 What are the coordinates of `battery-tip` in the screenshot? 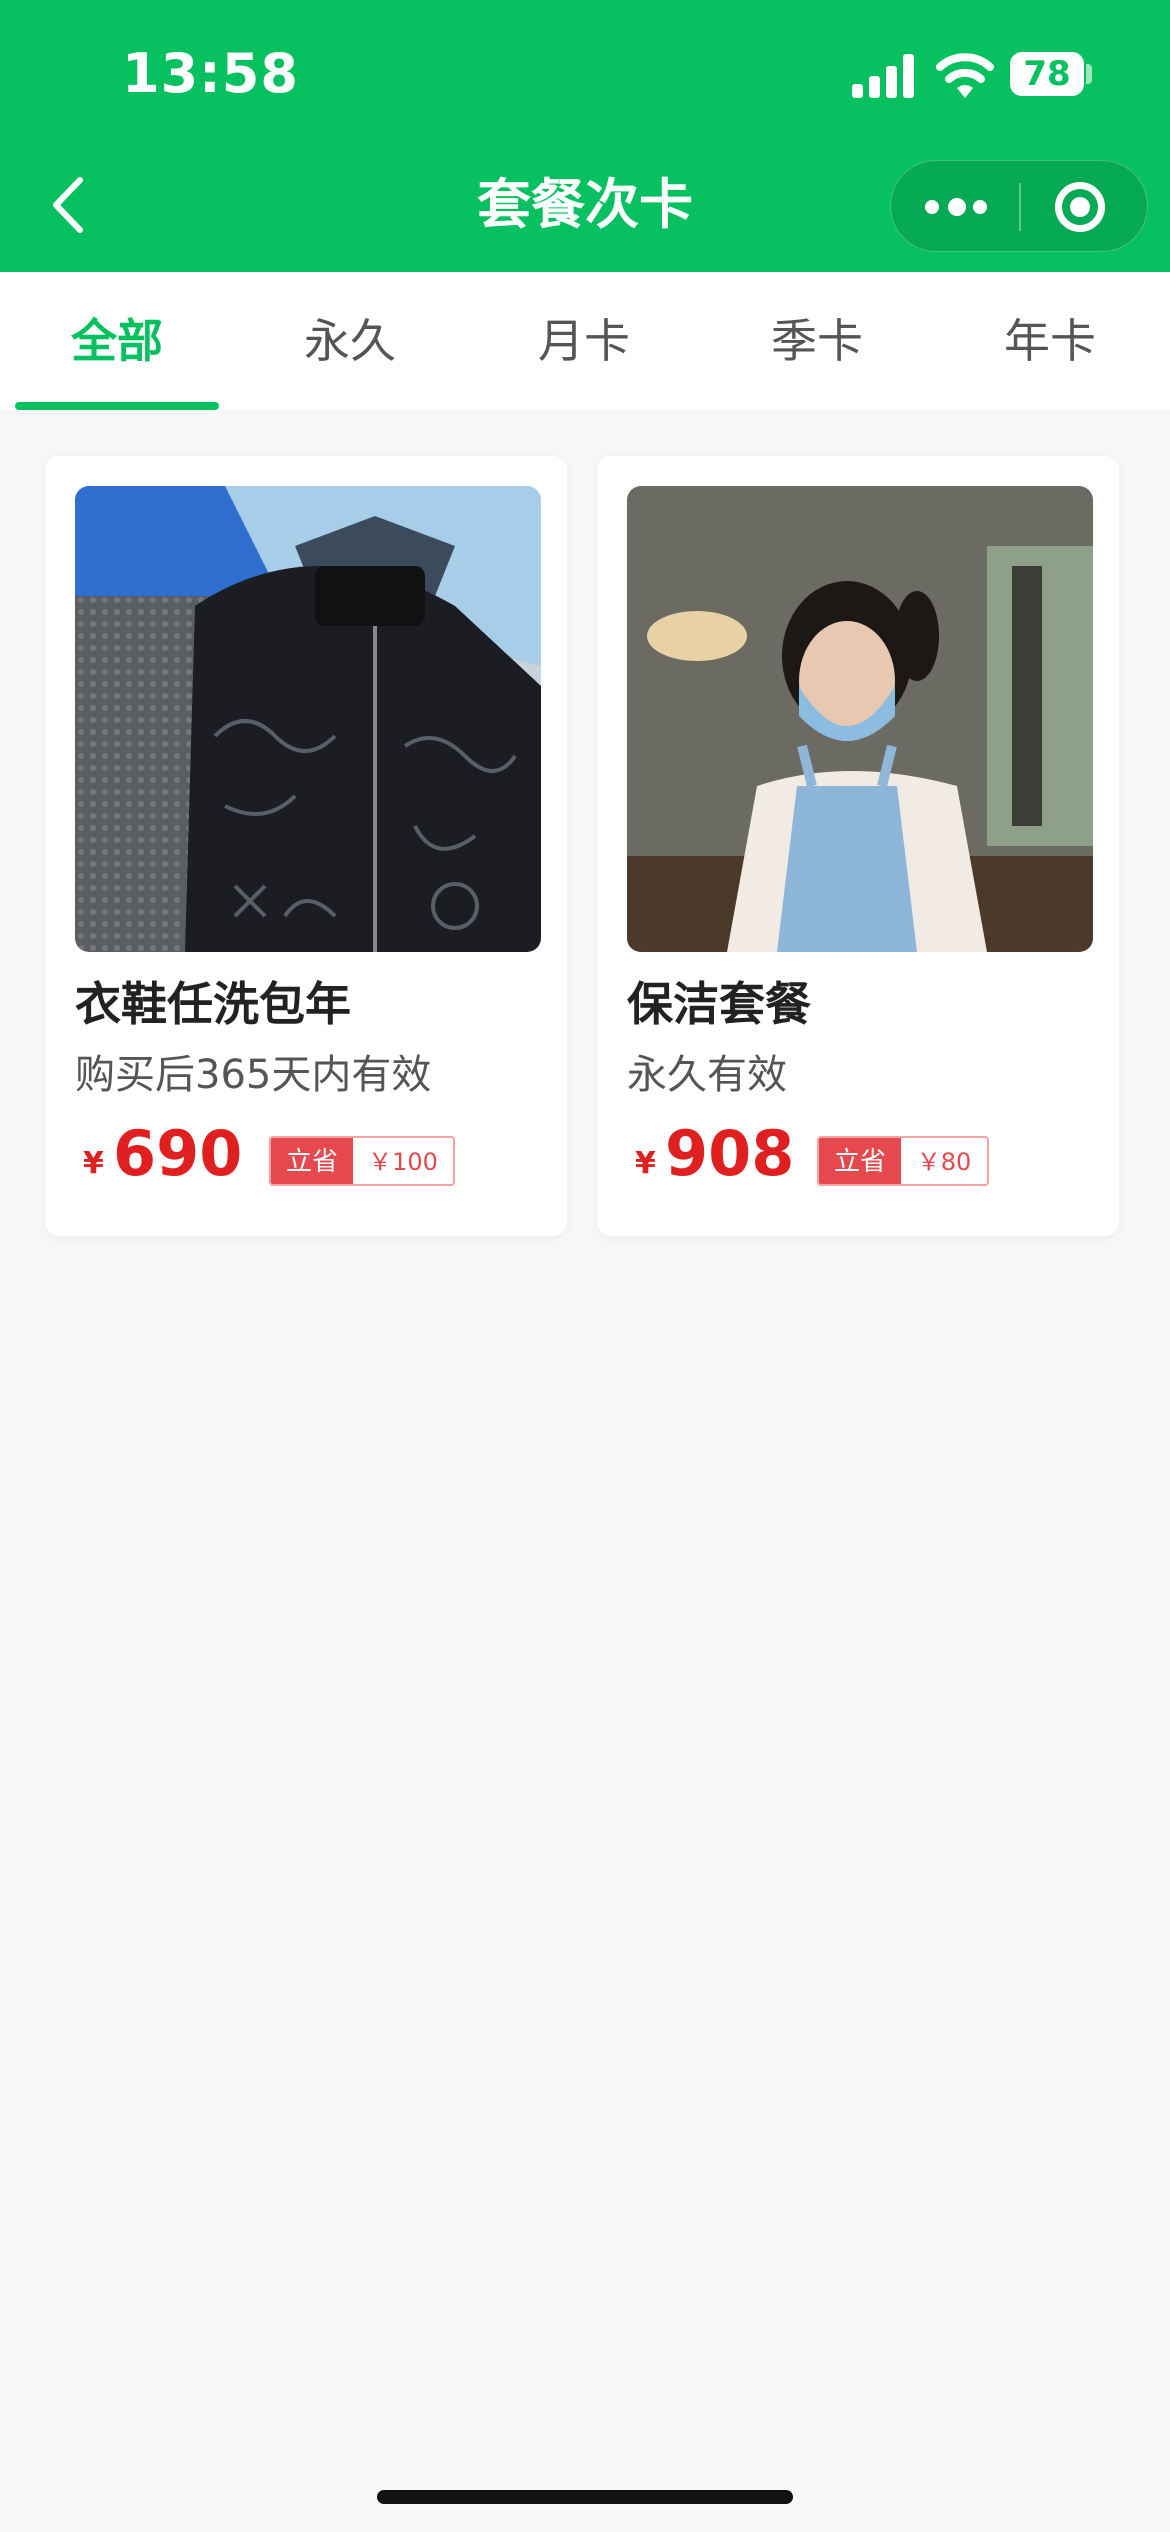 It's located at (1089, 74).